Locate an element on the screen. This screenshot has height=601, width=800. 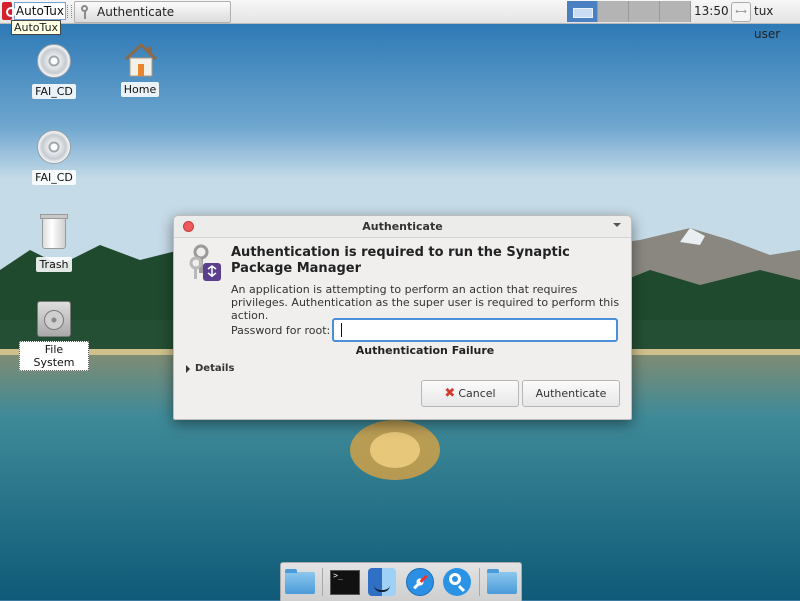
taskbar-item-authenticate: Authenticate is located at coordinates (152, 12).